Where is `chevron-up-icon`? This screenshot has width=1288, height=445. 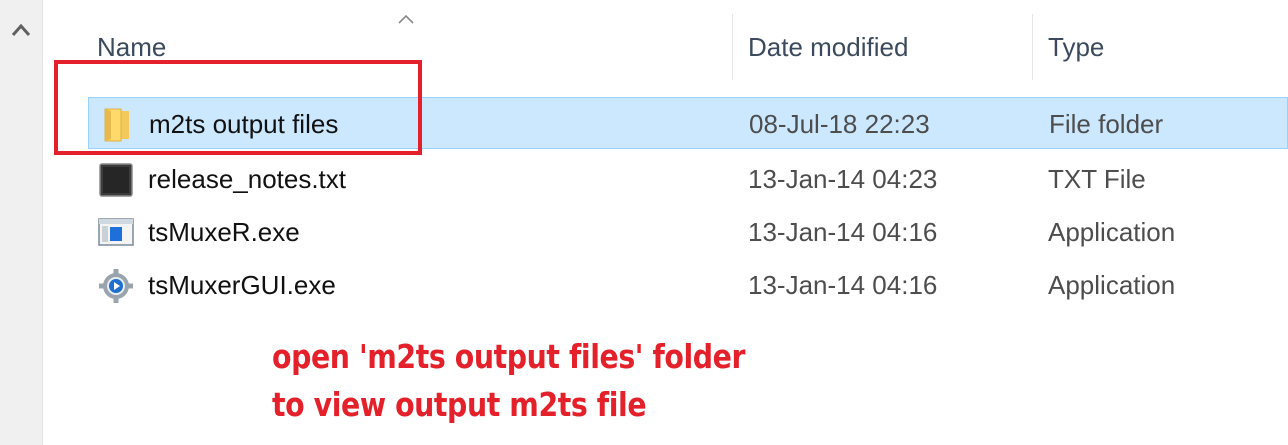
chevron-up-icon is located at coordinates (21, 29).